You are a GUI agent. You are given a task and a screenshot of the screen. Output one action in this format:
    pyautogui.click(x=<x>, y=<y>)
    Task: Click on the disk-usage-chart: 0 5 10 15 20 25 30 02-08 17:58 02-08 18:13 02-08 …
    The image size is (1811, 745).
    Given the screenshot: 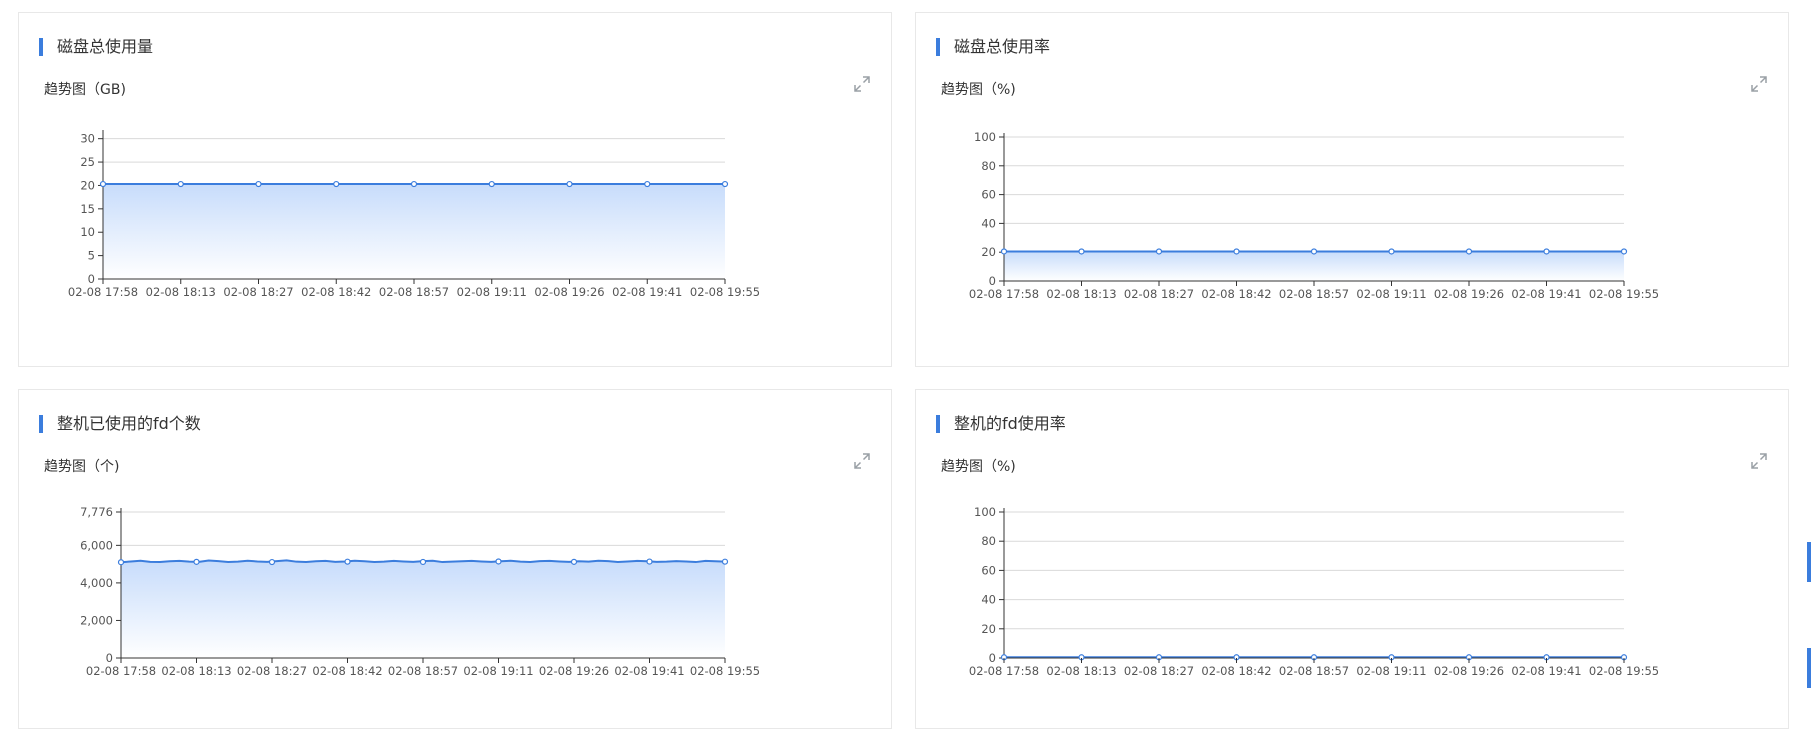 What is the action you would take?
    pyautogui.click(x=414, y=214)
    